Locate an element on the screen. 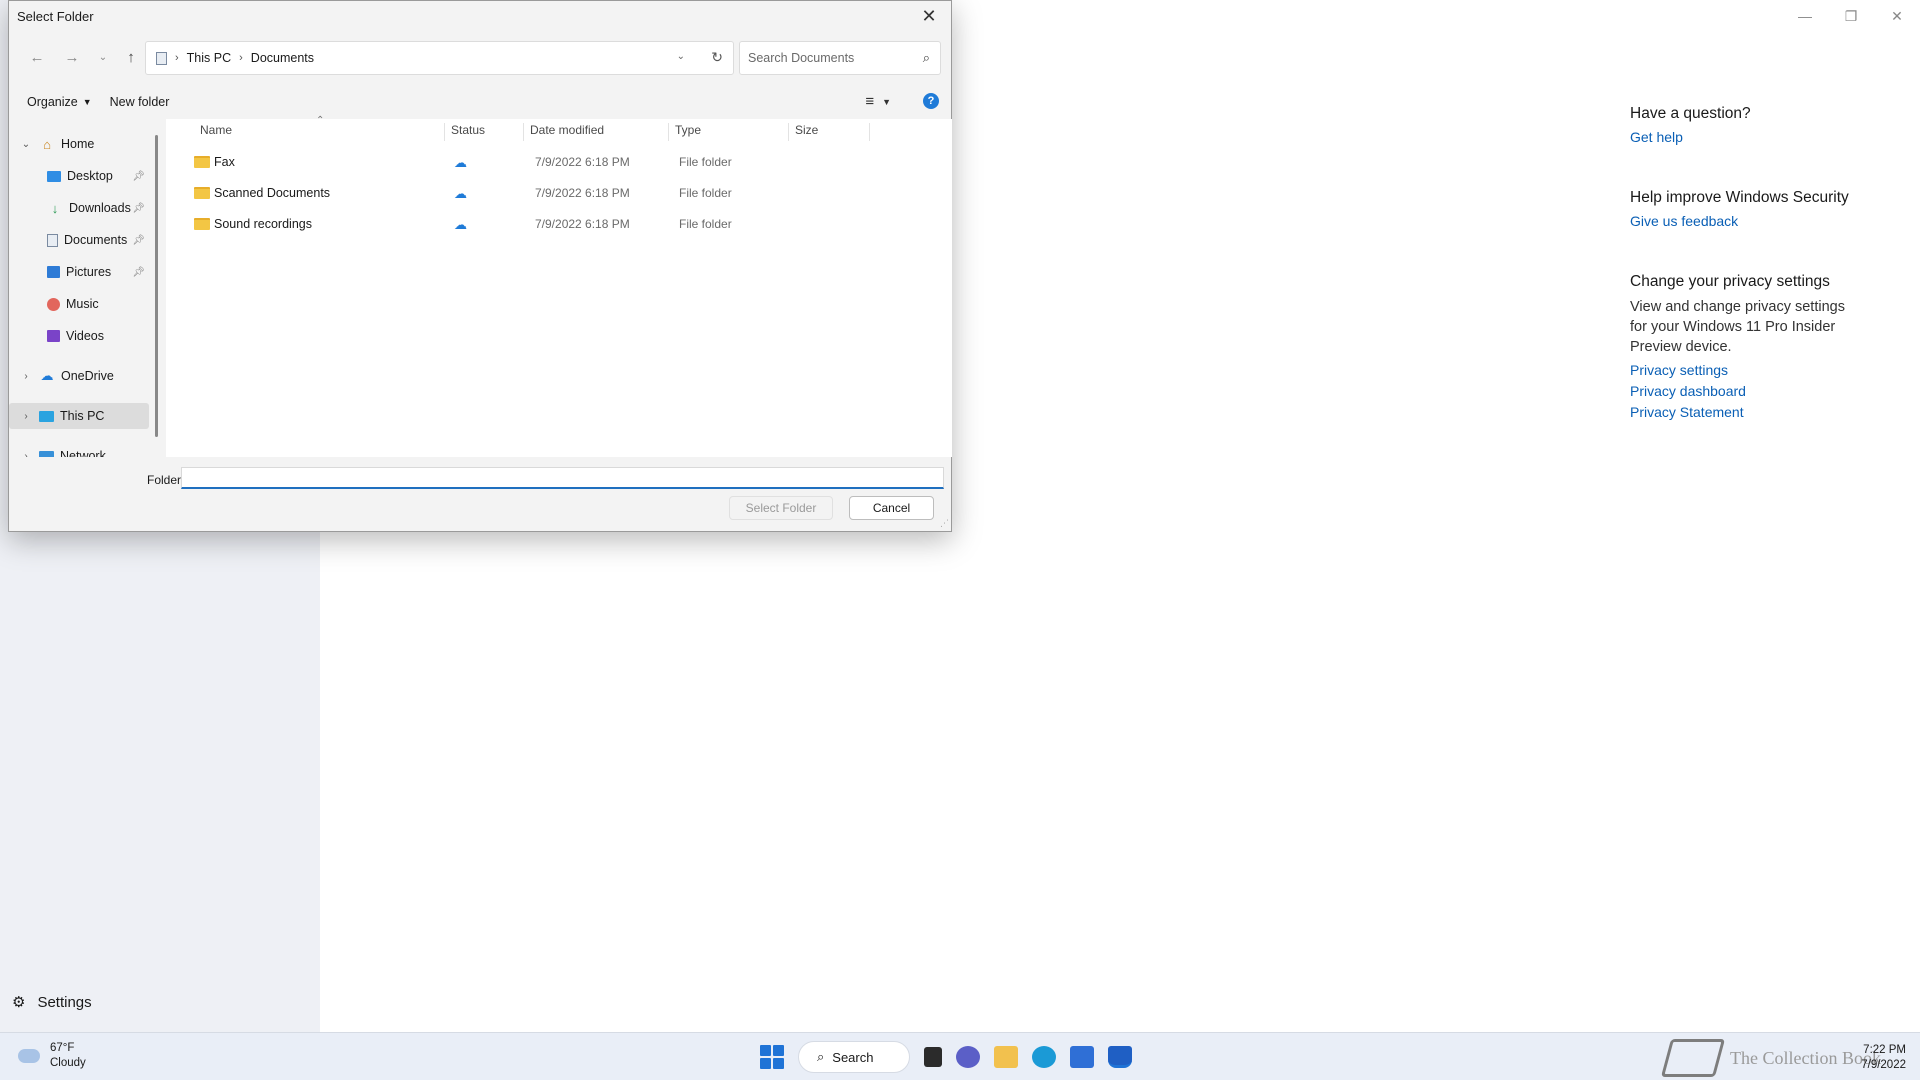  pin-icon: 📌︎ is located at coordinates (138, 240).